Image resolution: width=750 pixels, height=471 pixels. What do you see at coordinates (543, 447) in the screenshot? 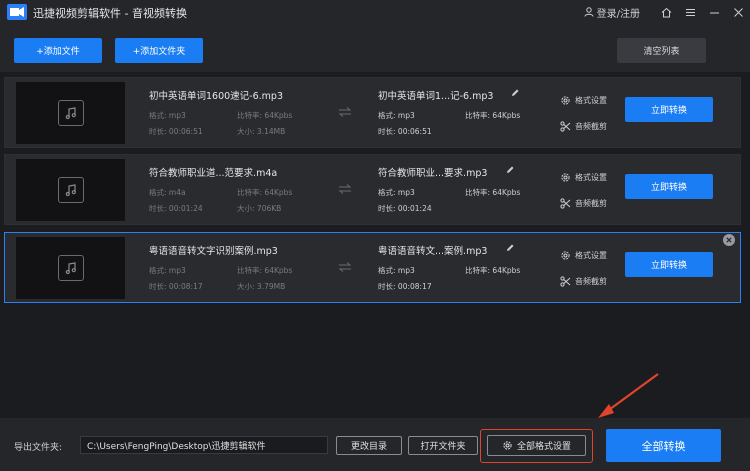
I see `all-format-settings-label: 全部格式设置` at bounding box center [543, 447].